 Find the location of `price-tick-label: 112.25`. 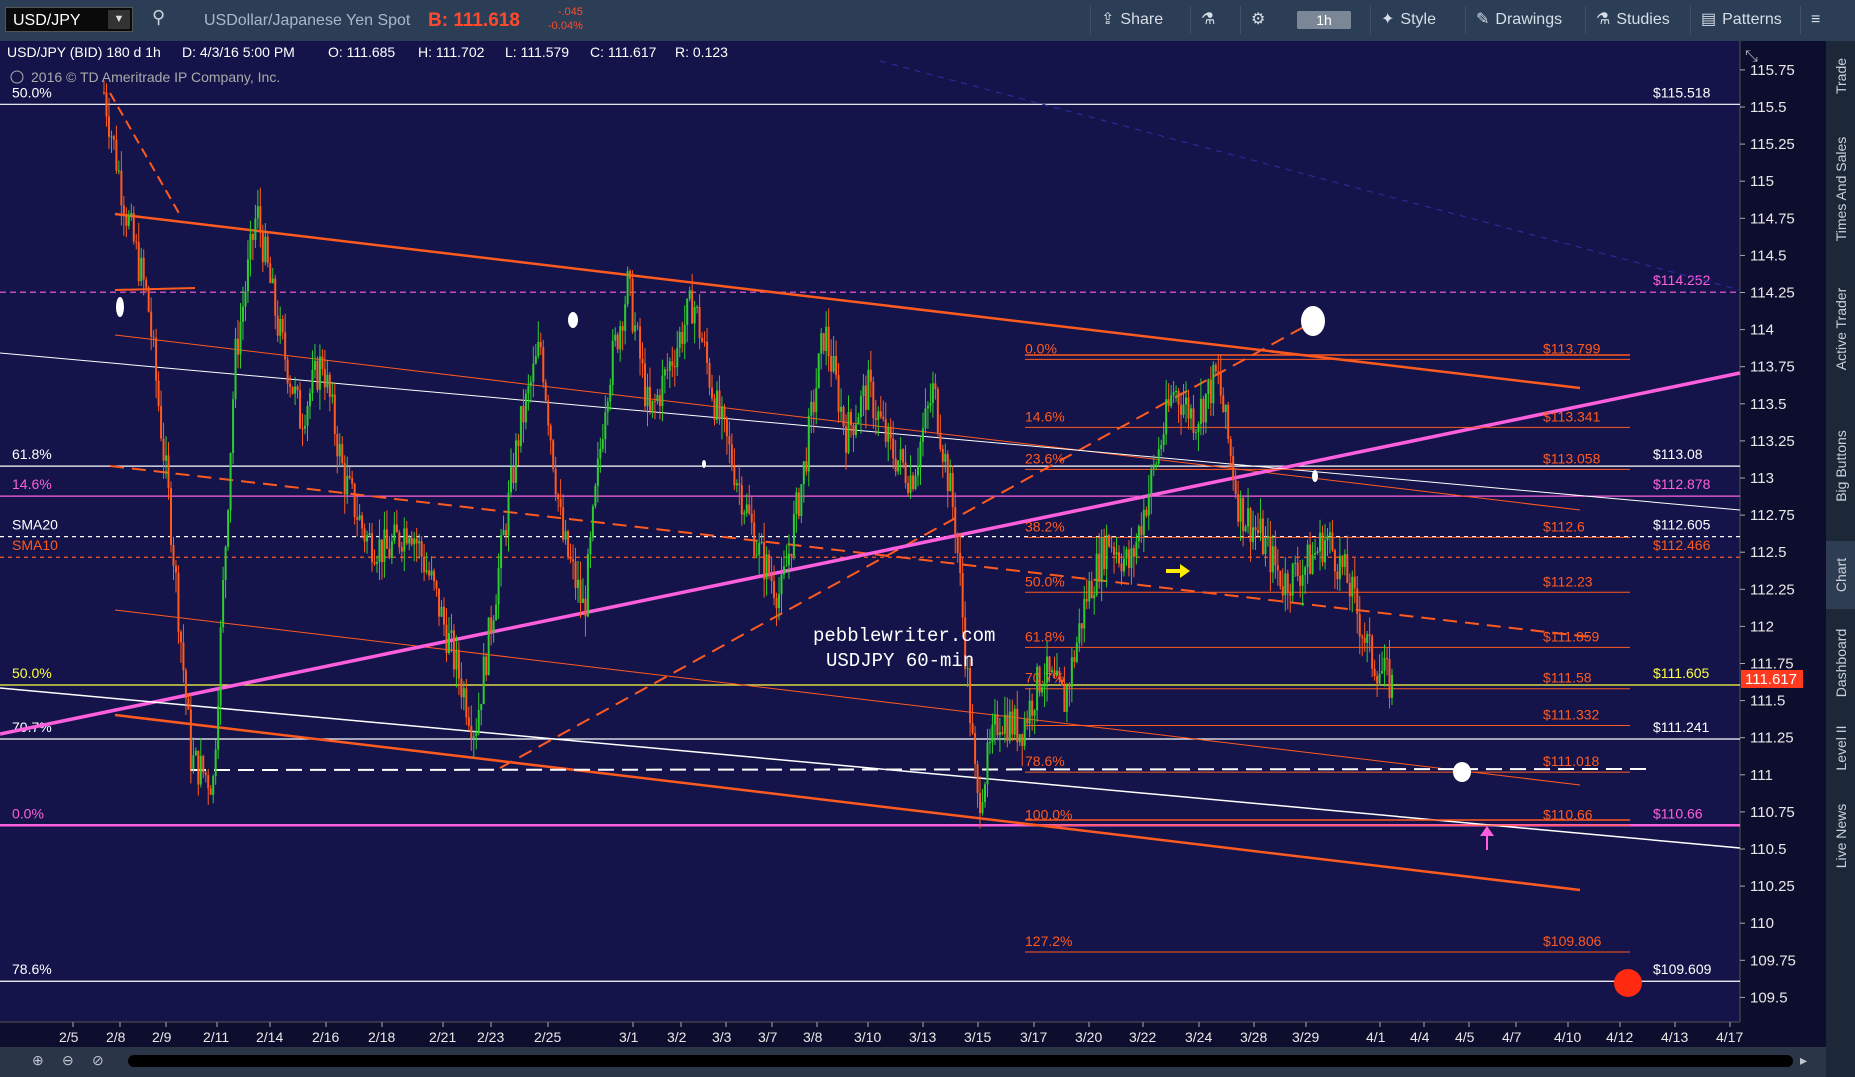

price-tick-label: 112.25 is located at coordinates (1772, 589).